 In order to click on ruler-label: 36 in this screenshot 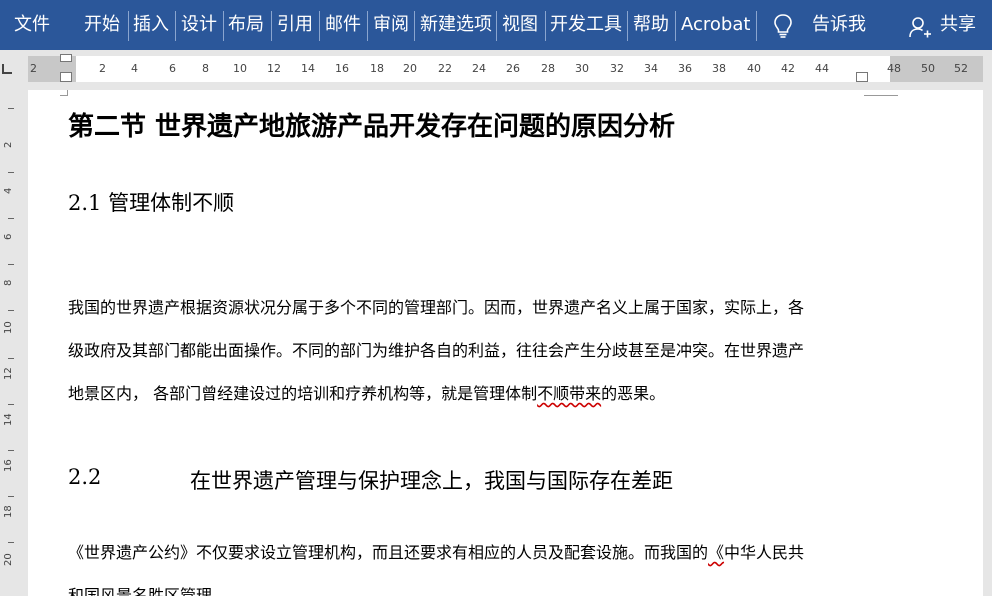, I will do `click(685, 68)`.